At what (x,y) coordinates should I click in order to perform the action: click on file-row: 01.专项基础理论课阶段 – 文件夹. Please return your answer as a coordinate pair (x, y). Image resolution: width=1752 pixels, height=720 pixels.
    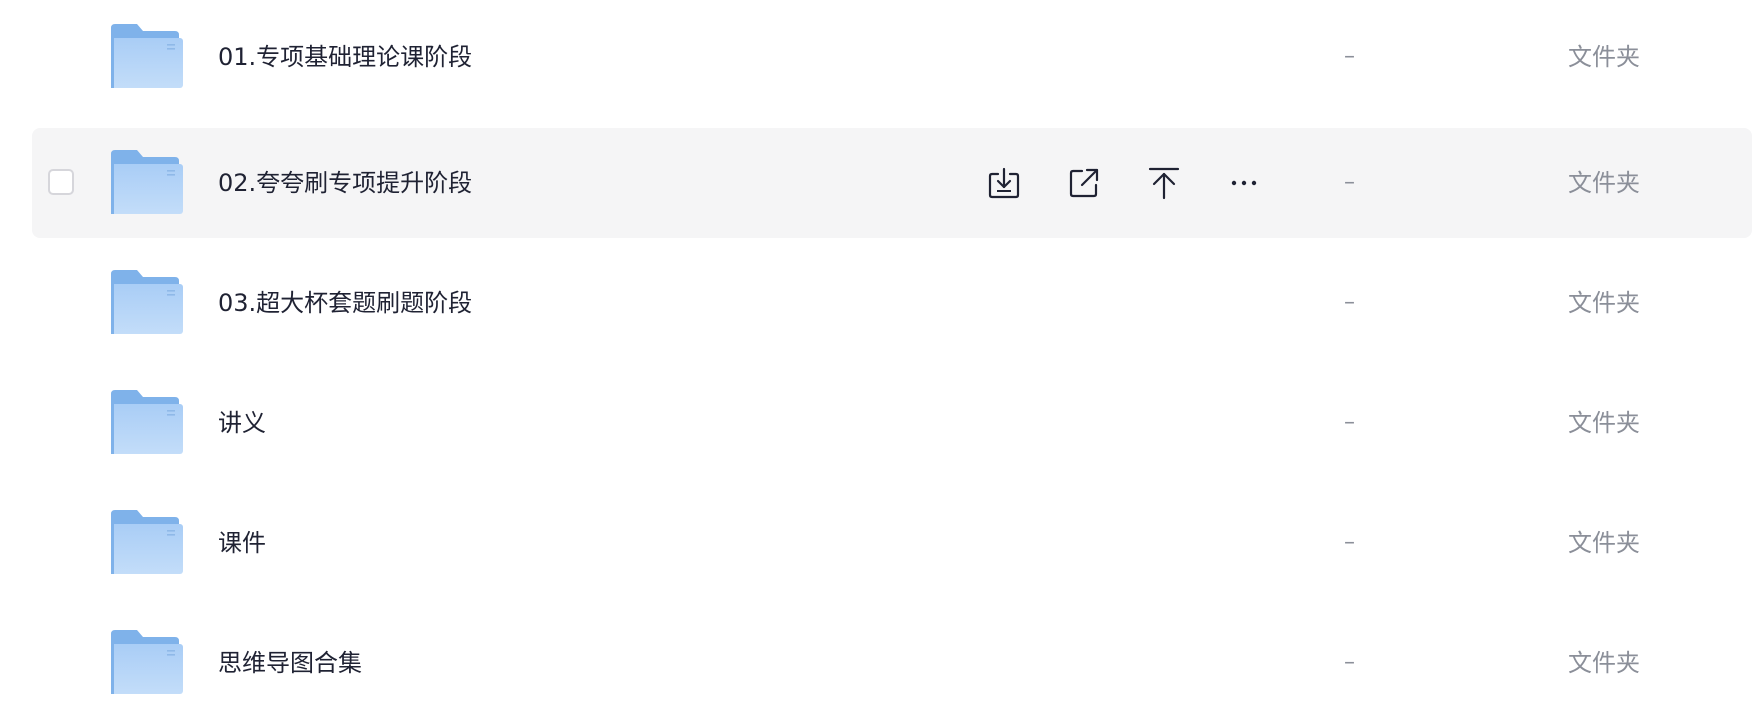
    Looking at the image, I should click on (892, 57).